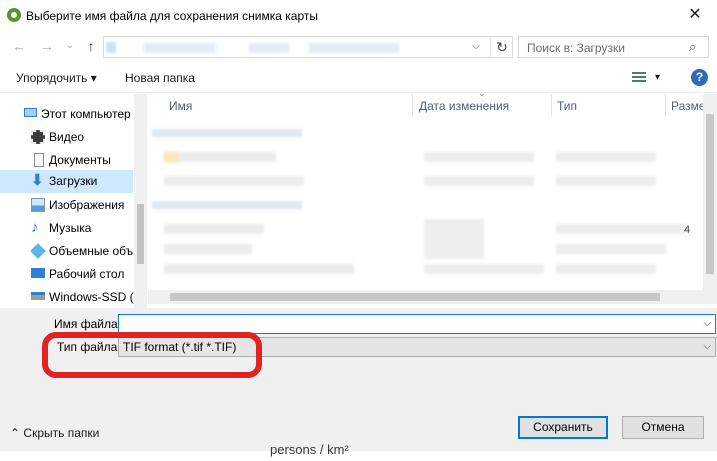  What do you see at coordinates (476, 47) in the screenshot?
I see `address-dropdown-icon: ⌵` at bounding box center [476, 47].